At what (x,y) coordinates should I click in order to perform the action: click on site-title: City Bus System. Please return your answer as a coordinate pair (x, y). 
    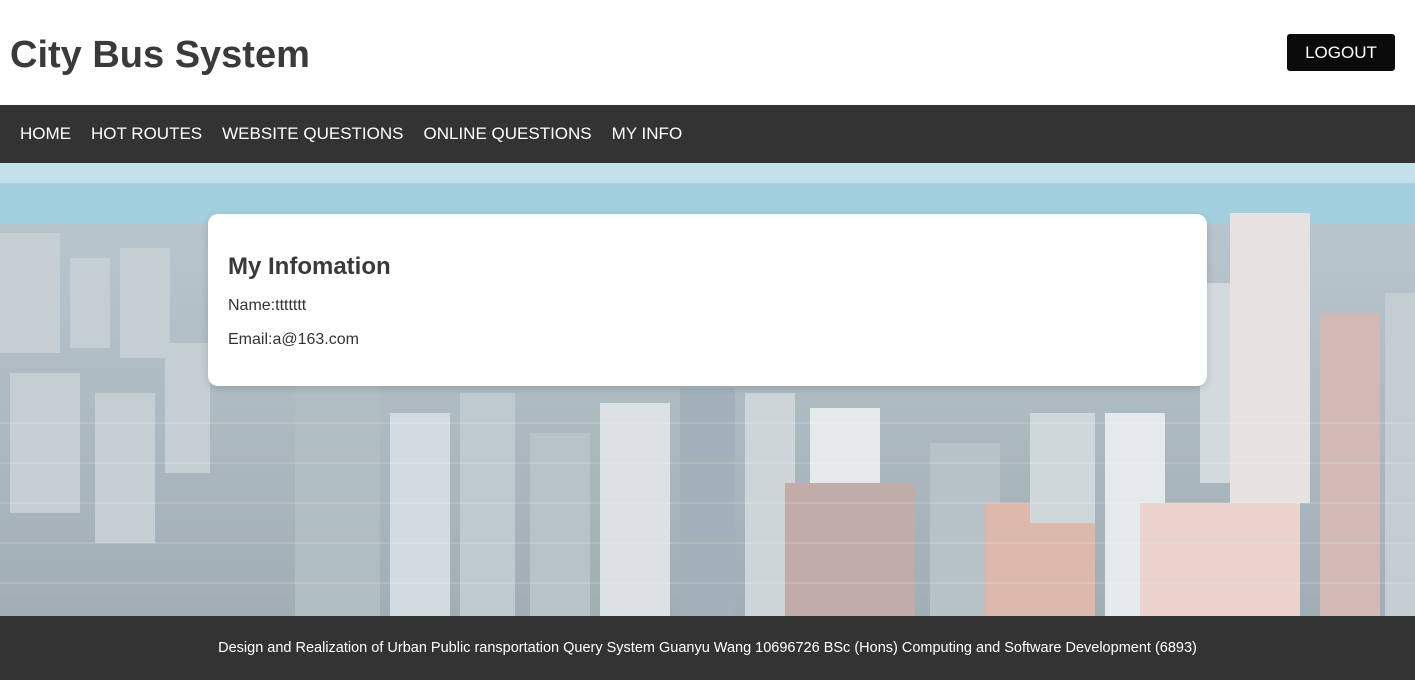
    Looking at the image, I should click on (160, 55).